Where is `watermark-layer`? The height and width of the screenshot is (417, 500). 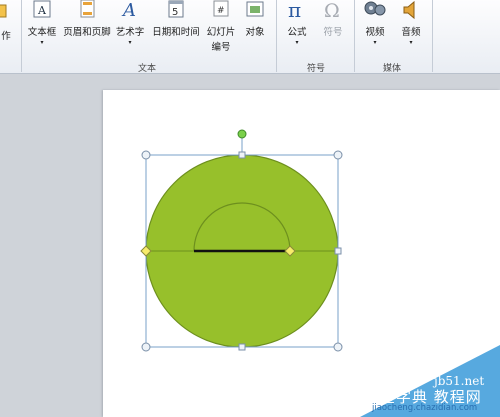 watermark-layer is located at coordinates (430, 381).